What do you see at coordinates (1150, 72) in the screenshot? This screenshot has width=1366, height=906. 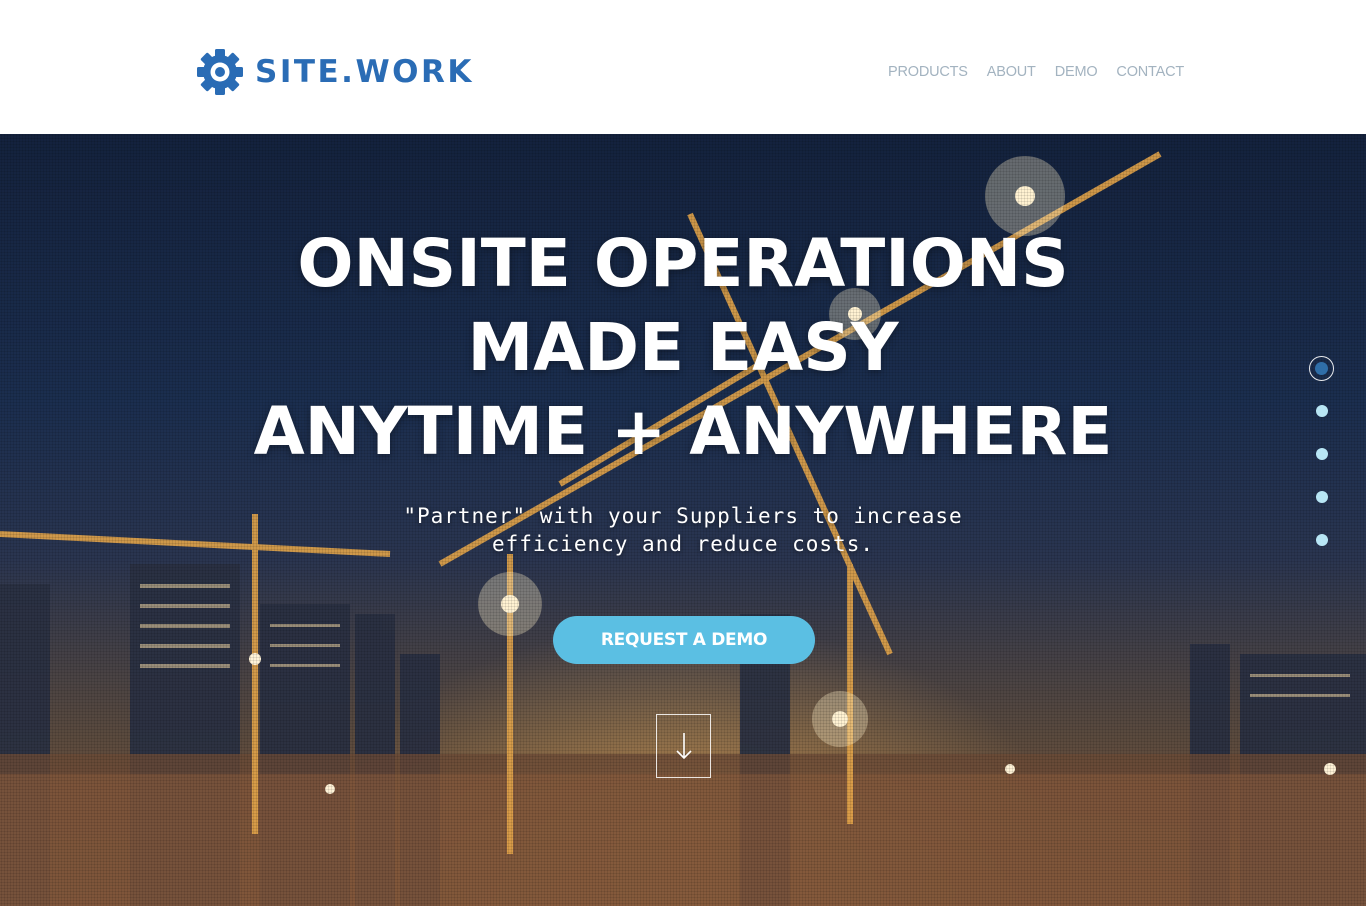 I see `nav-item-contact: CONTACT` at bounding box center [1150, 72].